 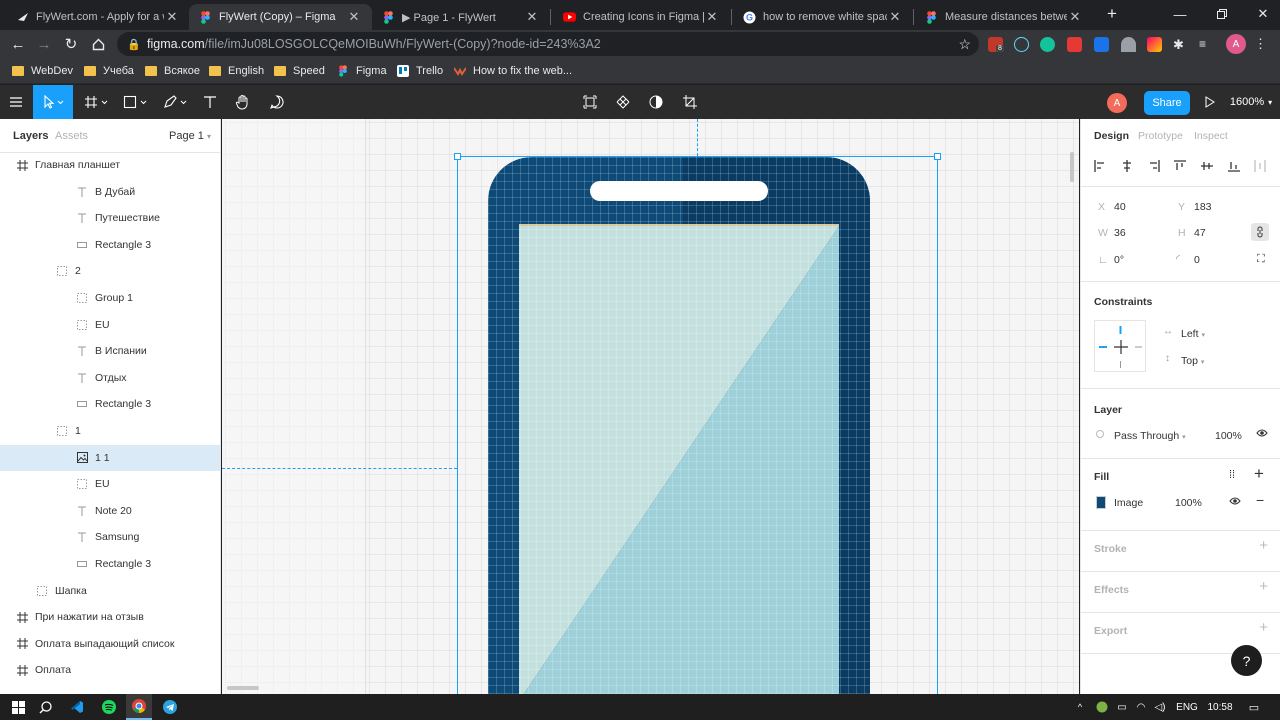 What do you see at coordinates (18, 707) in the screenshot?
I see `windows-start-icon` at bounding box center [18, 707].